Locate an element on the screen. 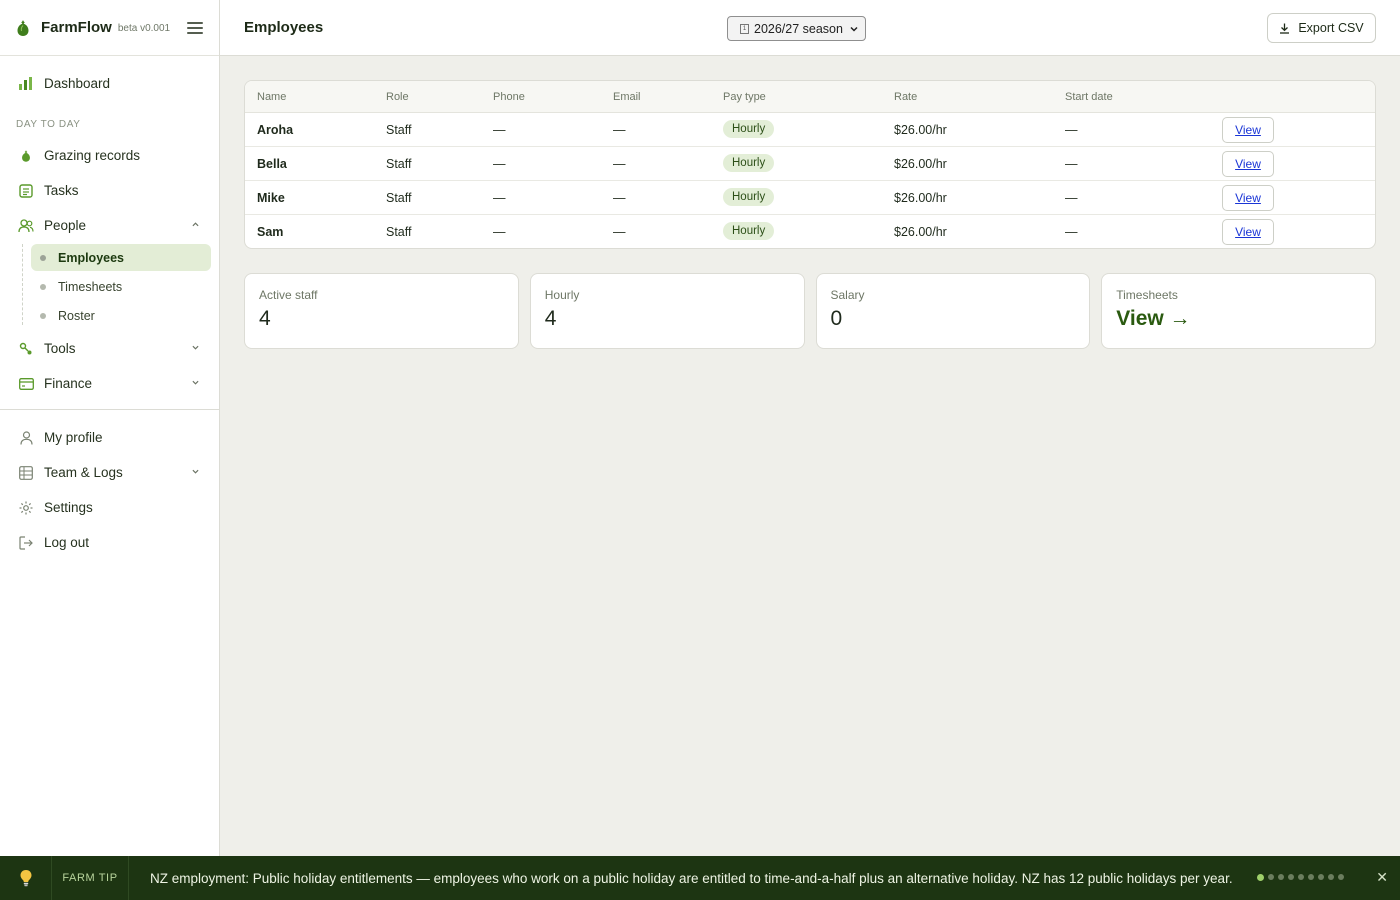 This screenshot has width=1400, height=900. sidebar-item-tasks: Tasks is located at coordinates (109, 190).